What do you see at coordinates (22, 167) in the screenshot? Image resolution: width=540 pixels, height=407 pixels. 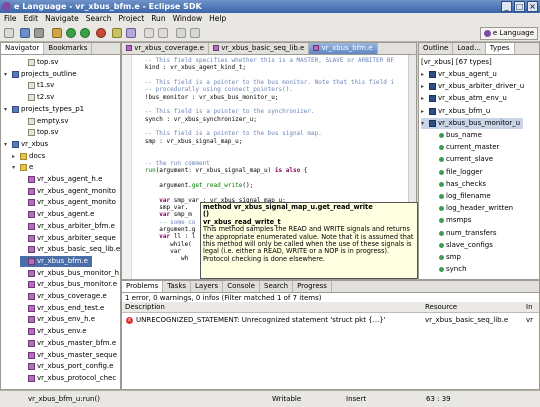 I see `tree-item: ▾ e` at bounding box center [22, 167].